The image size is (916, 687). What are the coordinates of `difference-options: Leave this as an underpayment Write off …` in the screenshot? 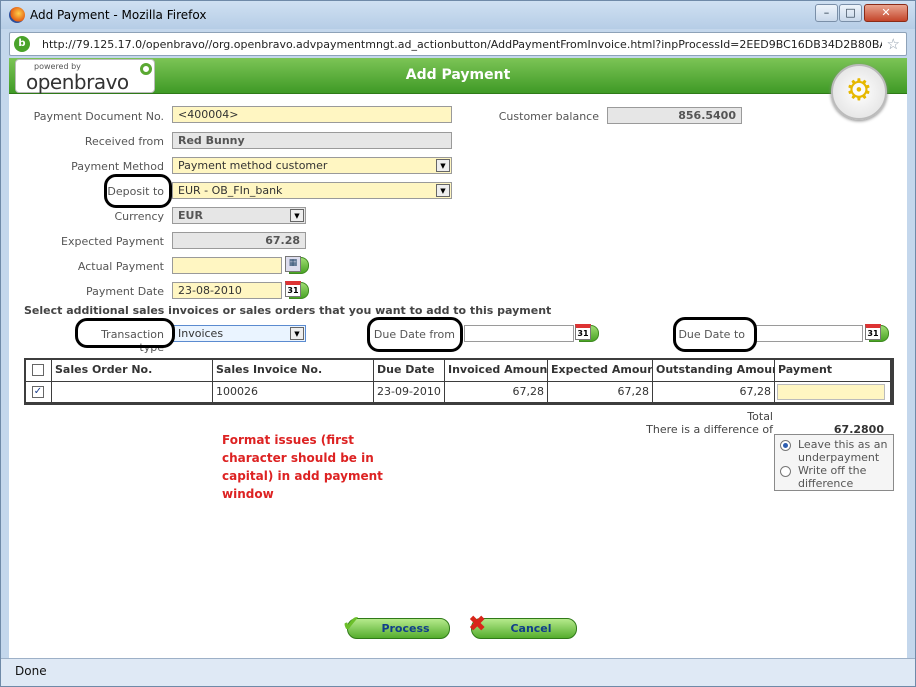 It's located at (834, 462).